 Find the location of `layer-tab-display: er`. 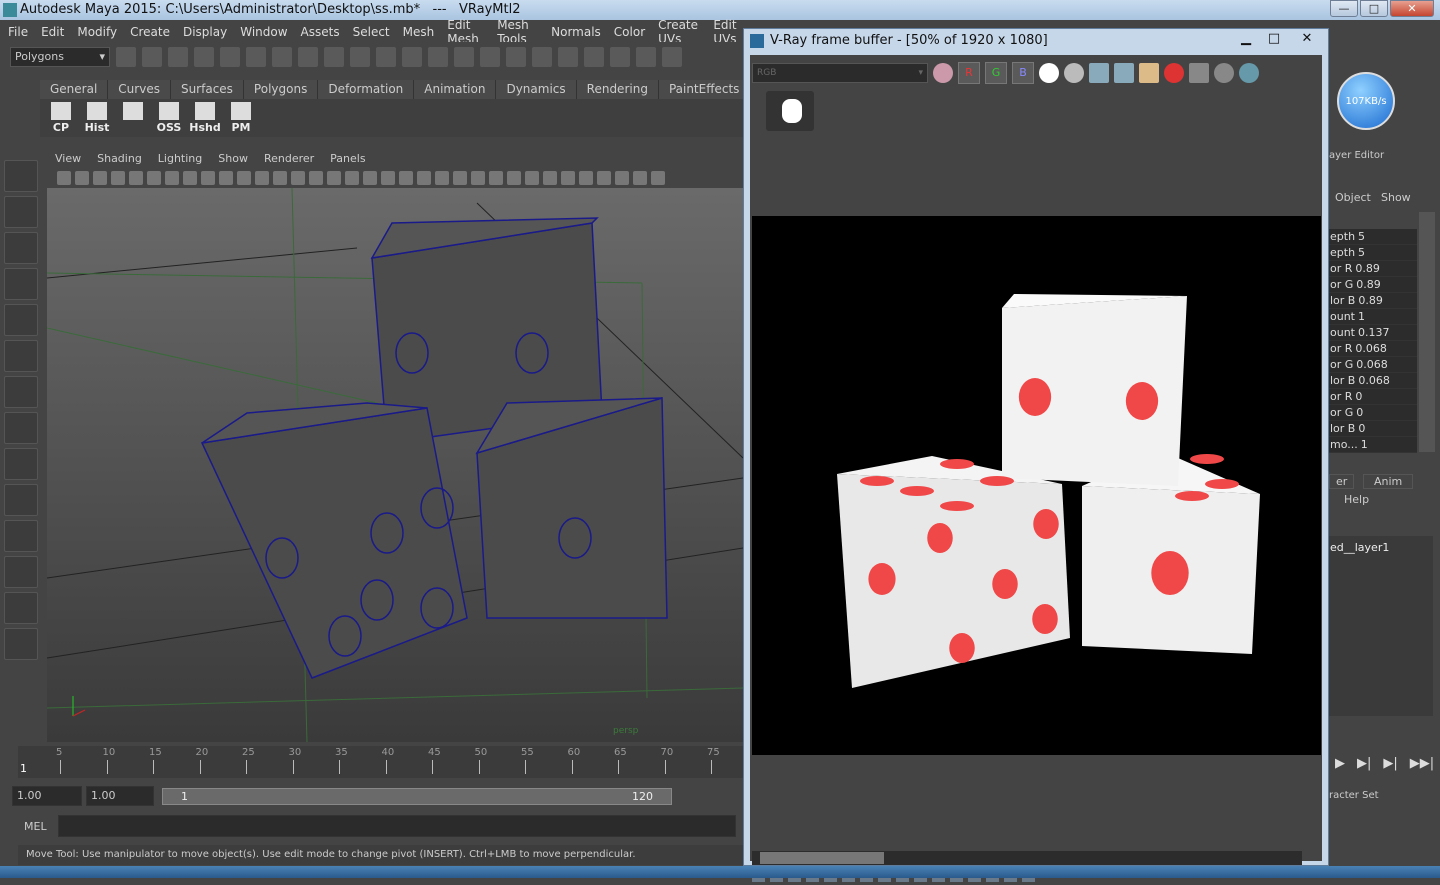

layer-tab-display: er is located at coordinates (1342, 481).